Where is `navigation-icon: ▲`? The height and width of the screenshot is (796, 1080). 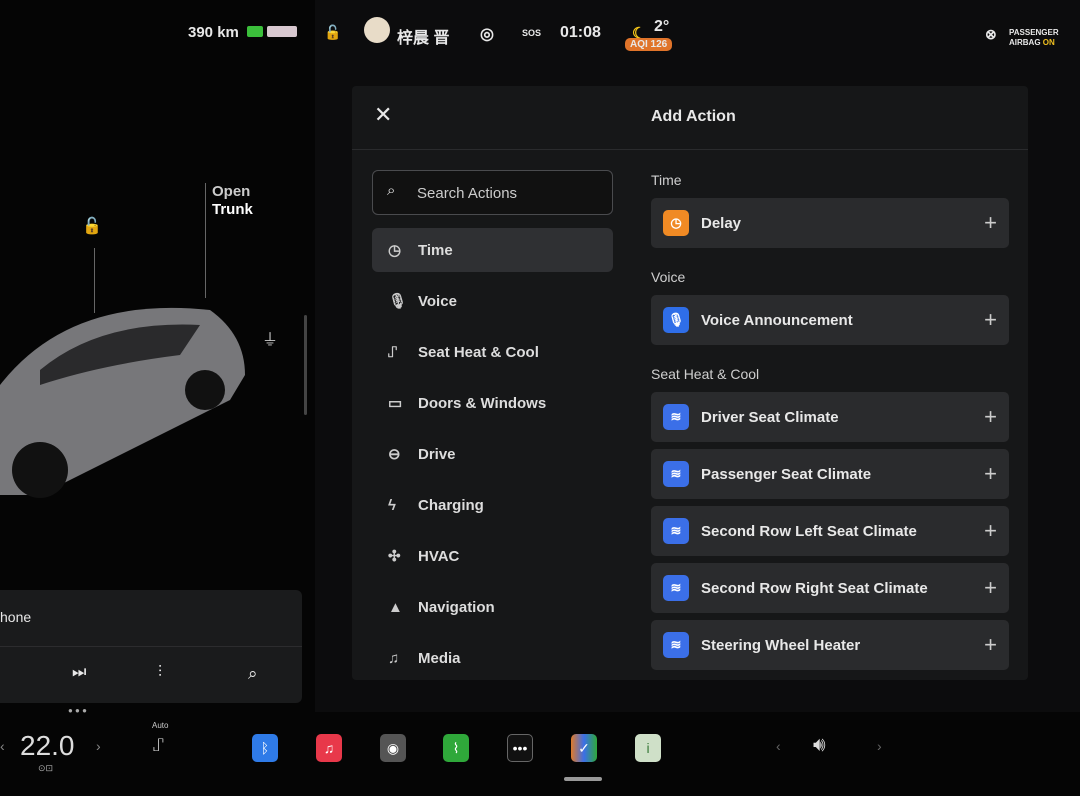 navigation-icon: ▲ is located at coordinates (395, 607).